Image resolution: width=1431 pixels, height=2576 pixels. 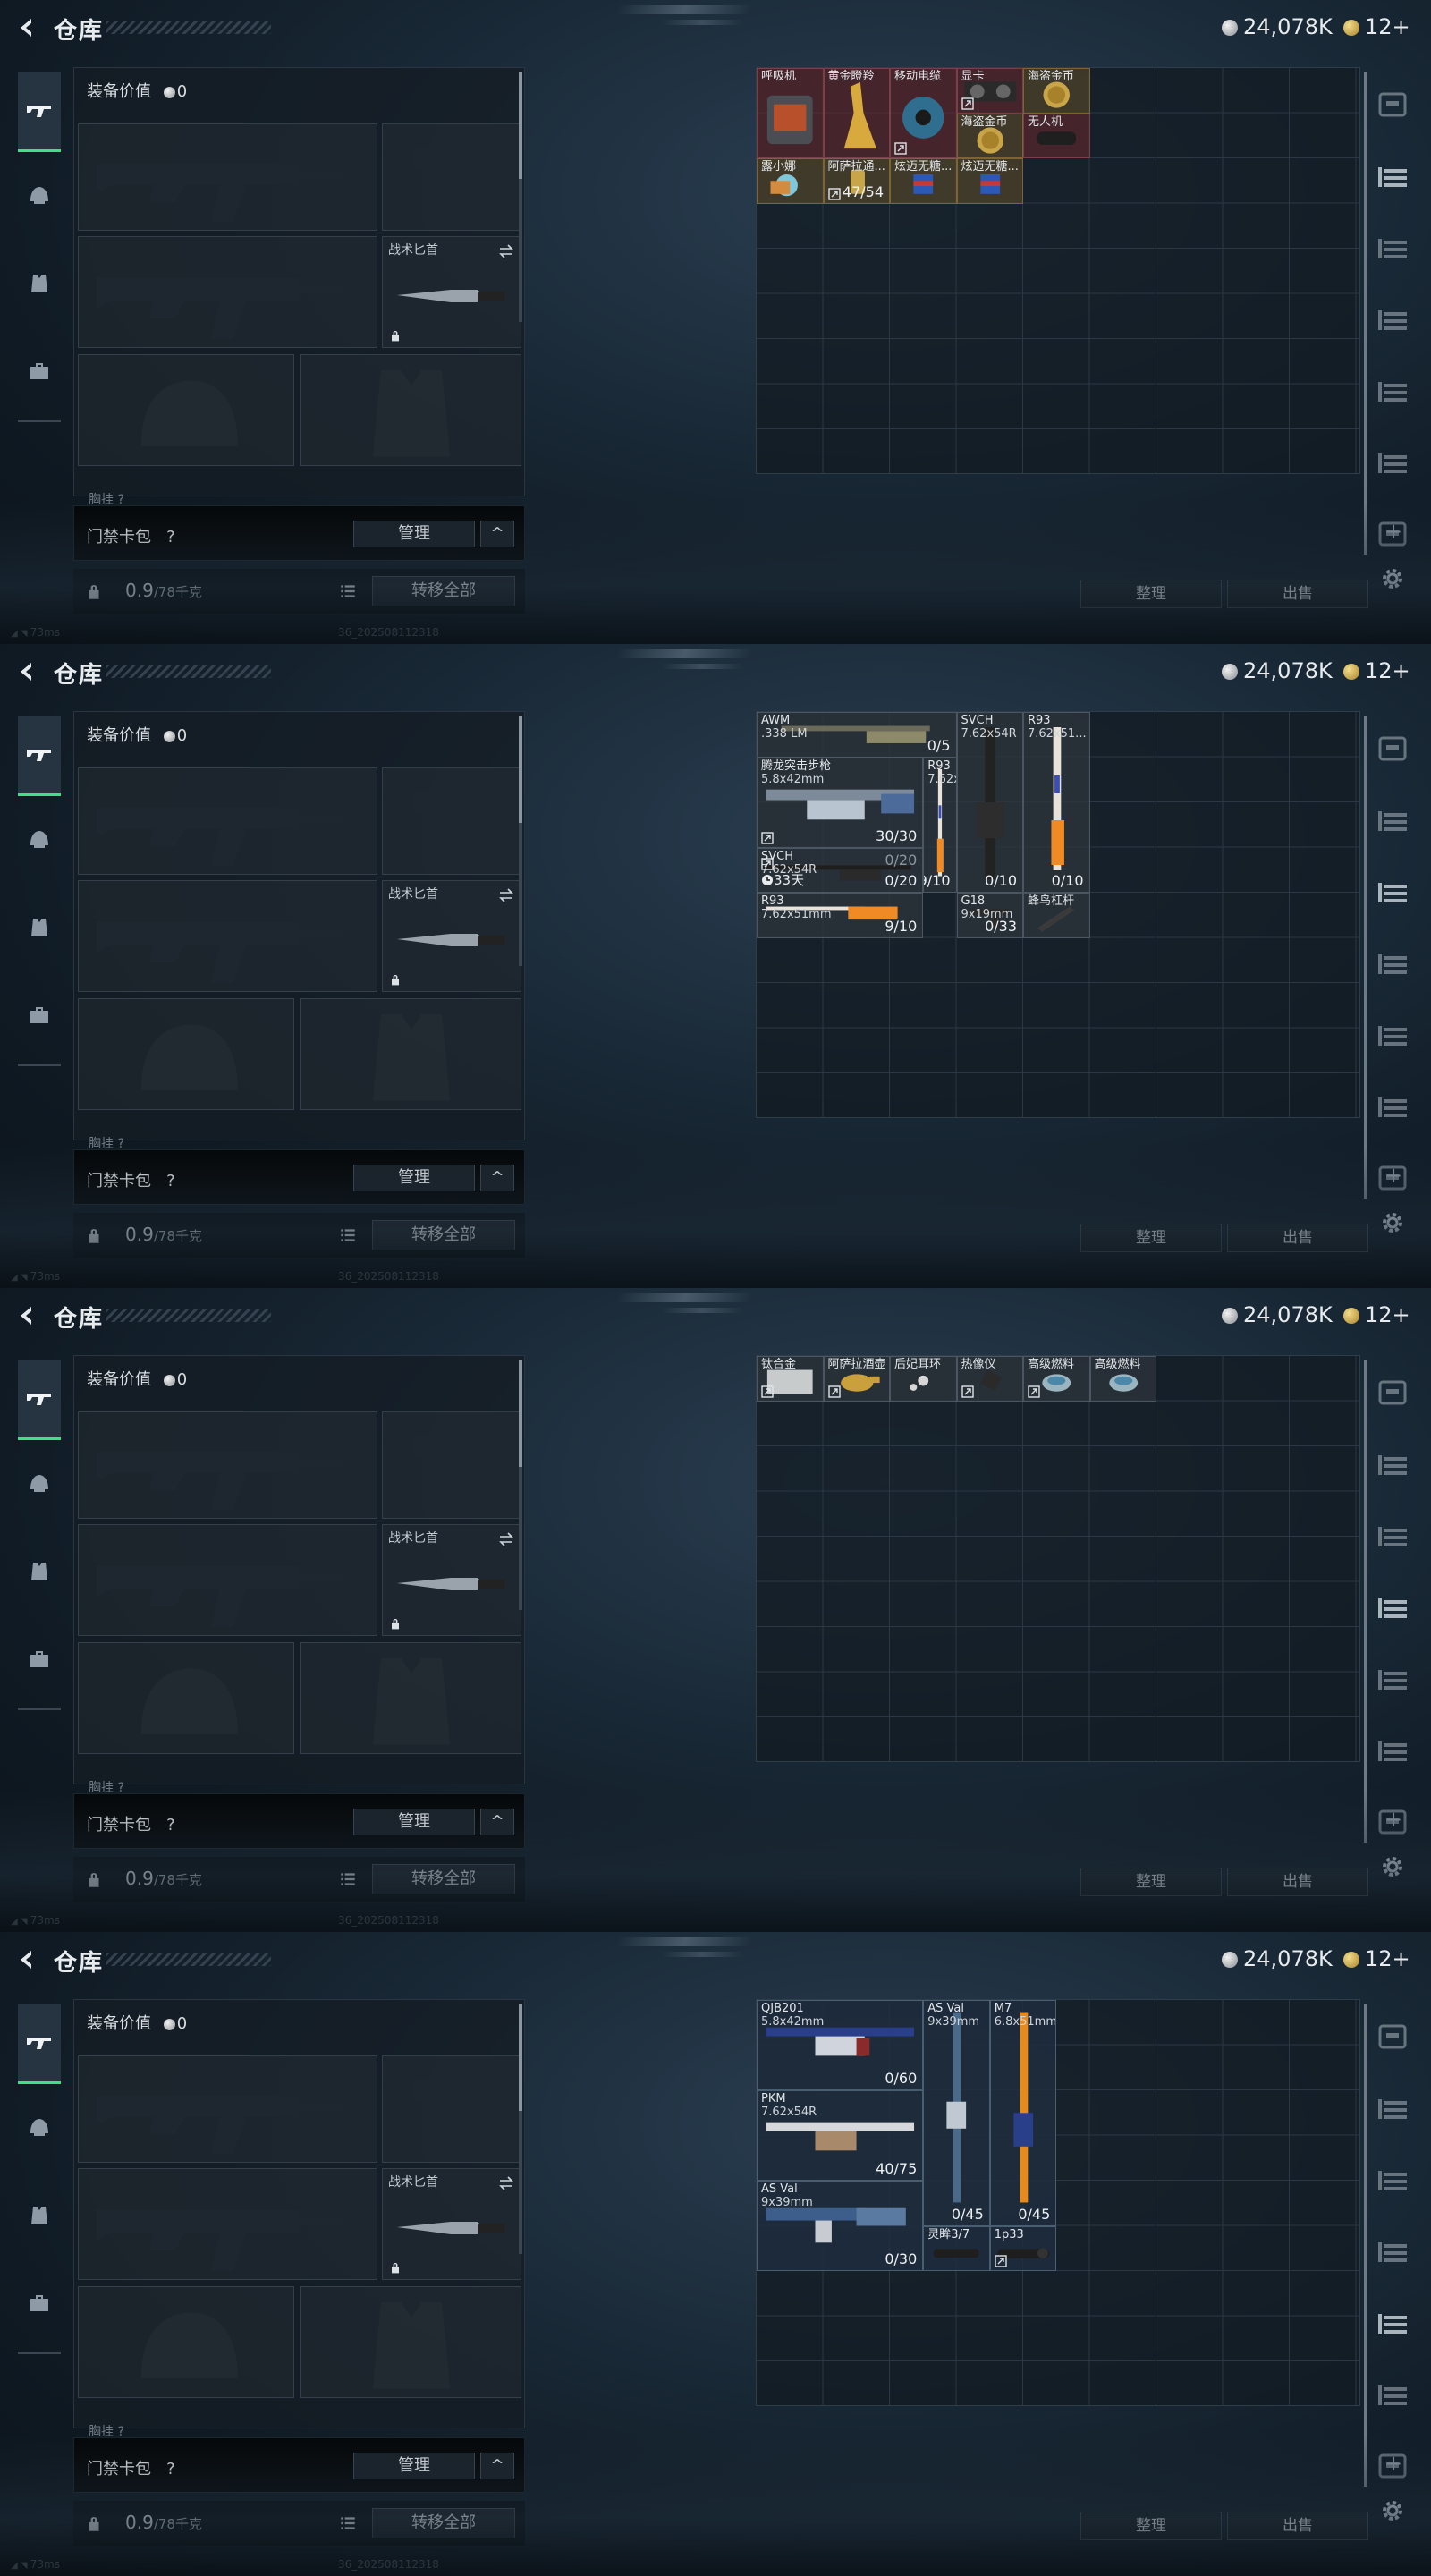 What do you see at coordinates (841, 802) in the screenshot?
I see `inventory-item: 腾龙突击步枪 5.8x42mm 30/30` at bounding box center [841, 802].